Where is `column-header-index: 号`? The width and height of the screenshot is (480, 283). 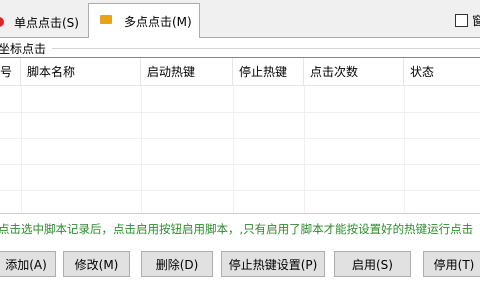
column-header-index: 号 is located at coordinates (10, 72).